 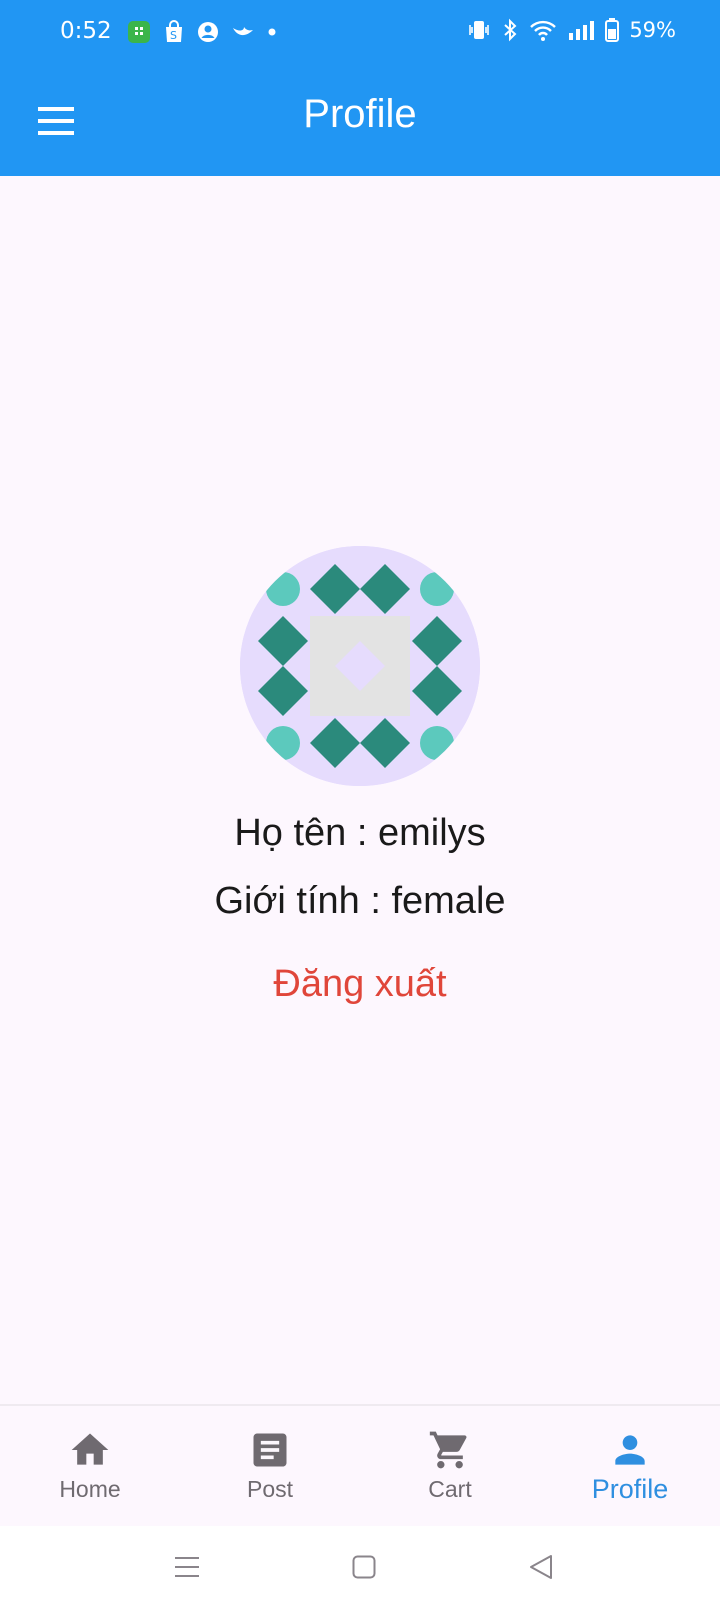 What do you see at coordinates (630, 1489) in the screenshot?
I see `nav-label-profile: Profile` at bounding box center [630, 1489].